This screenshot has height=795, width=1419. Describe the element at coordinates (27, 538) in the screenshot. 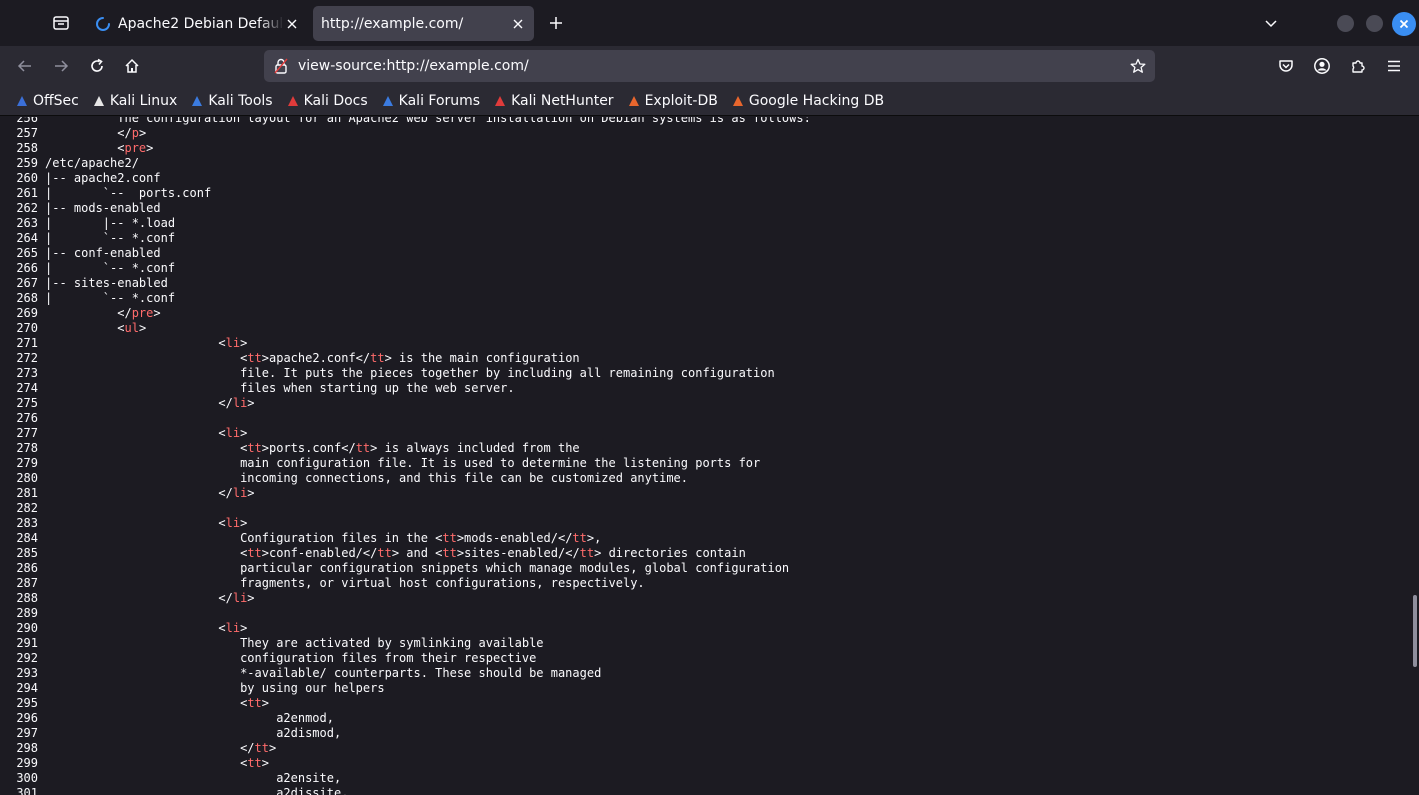

I see `line-number: 284` at that location.